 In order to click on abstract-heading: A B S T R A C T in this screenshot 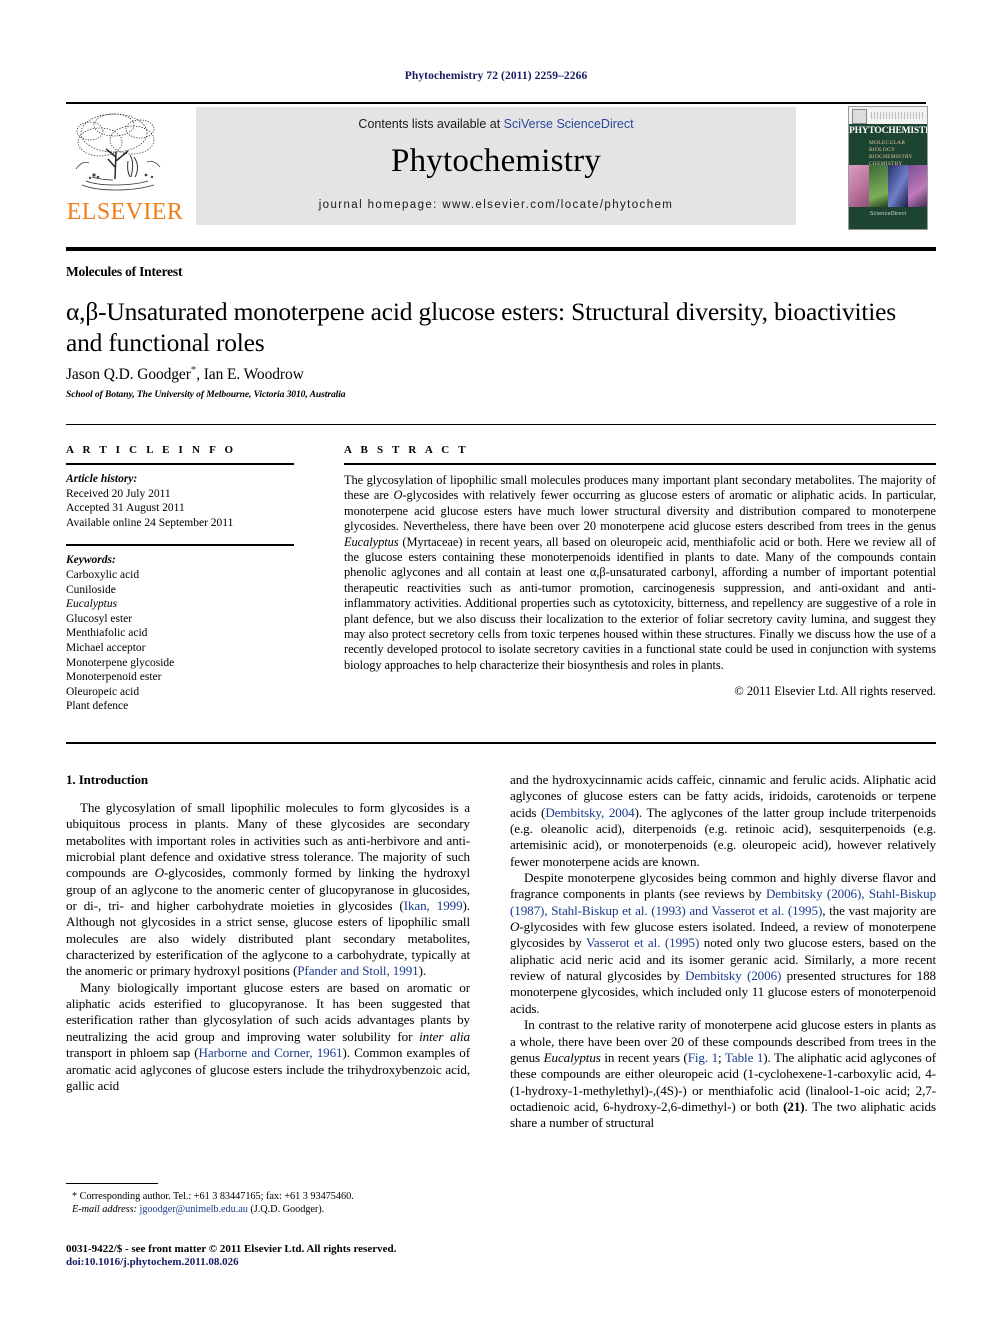, I will do `click(406, 450)`.